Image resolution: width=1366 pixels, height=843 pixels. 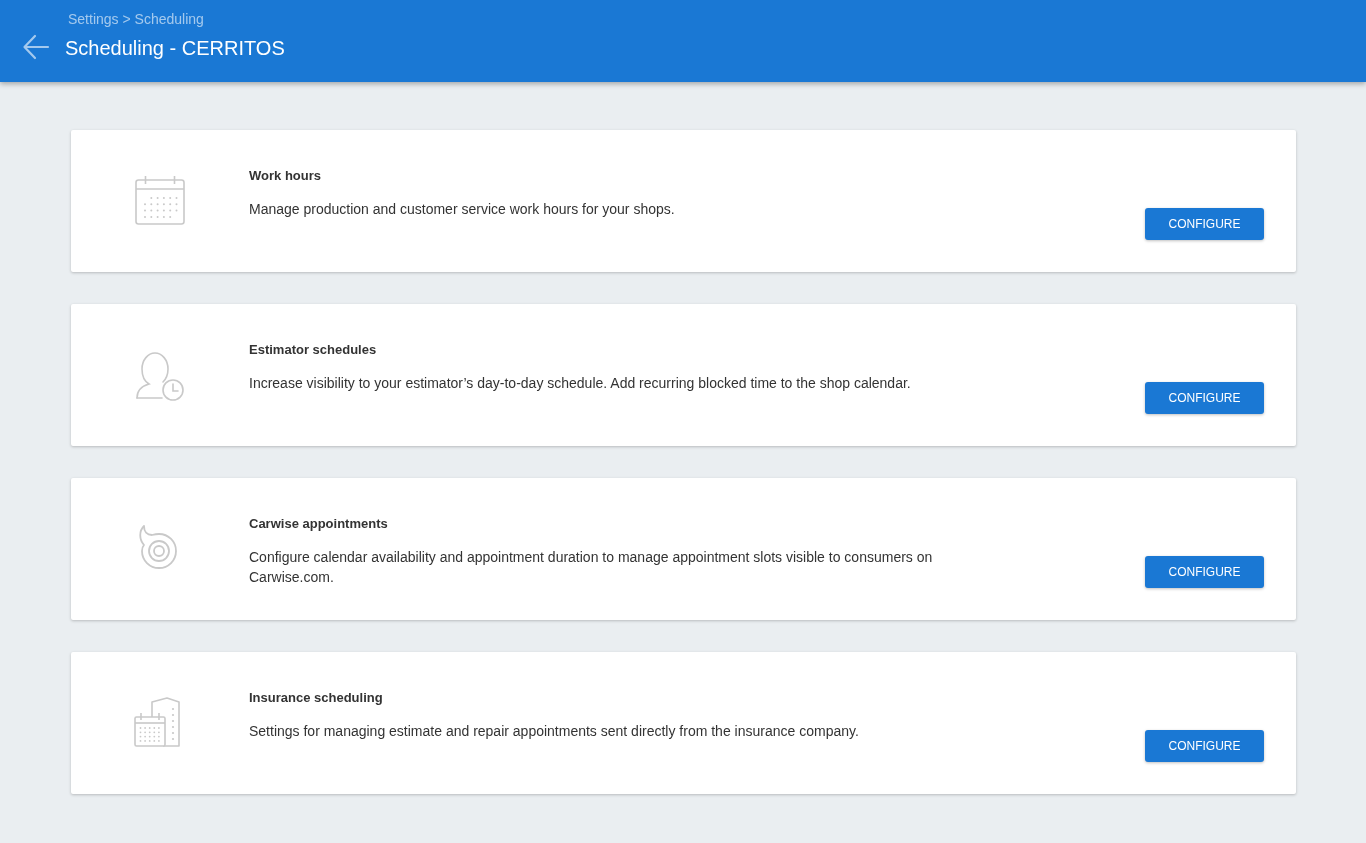 What do you see at coordinates (175, 48) in the screenshot?
I see `page-title: Scheduling - CERRITOS` at bounding box center [175, 48].